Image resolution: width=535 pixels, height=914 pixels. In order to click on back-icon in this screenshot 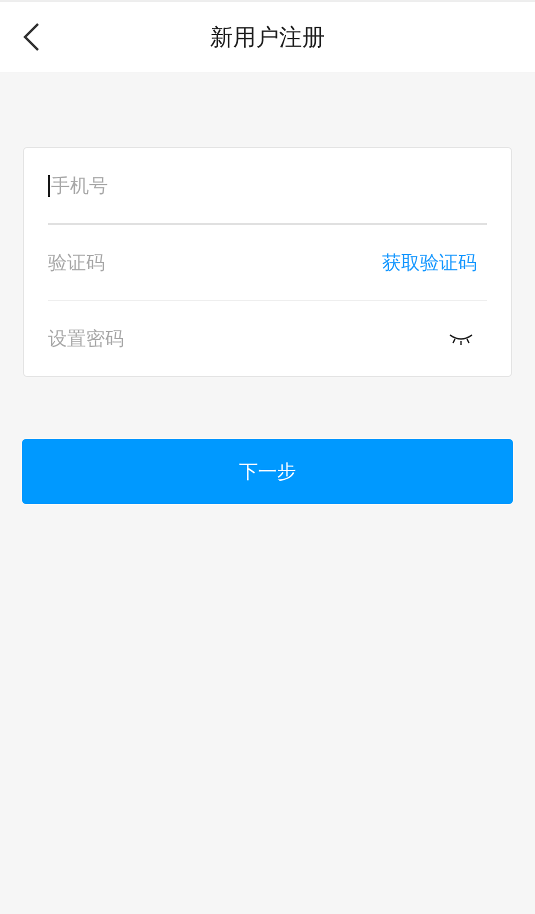, I will do `click(31, 37)`.